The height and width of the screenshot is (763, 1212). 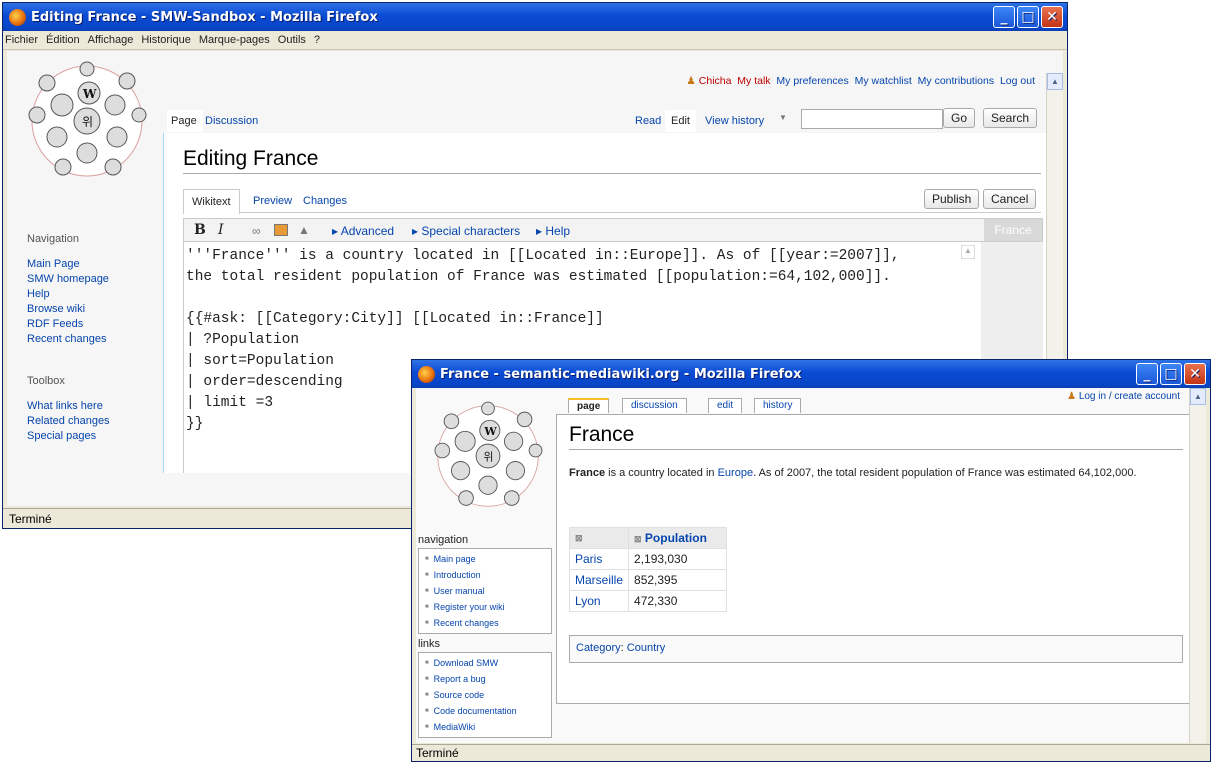 I want to click on city-link: Lyon, so click(x=599, y=601).